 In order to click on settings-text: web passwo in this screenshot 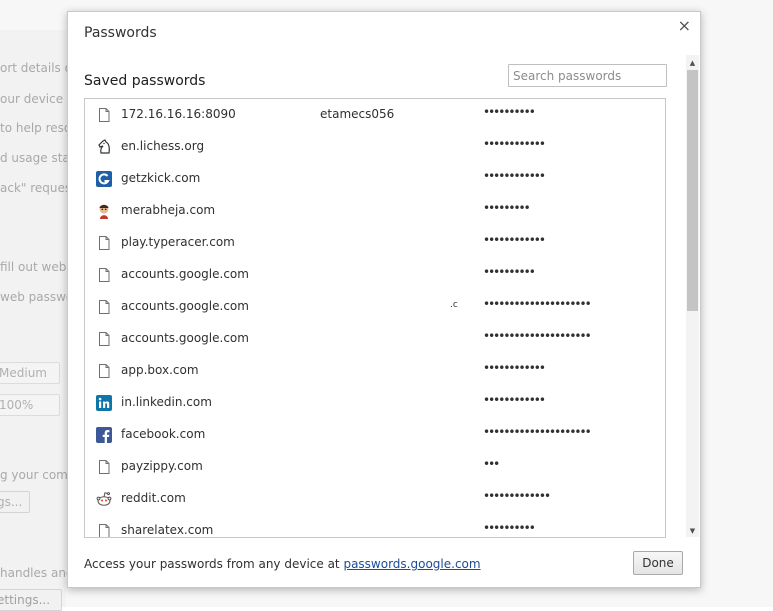, I will do `click(37, 297)`.